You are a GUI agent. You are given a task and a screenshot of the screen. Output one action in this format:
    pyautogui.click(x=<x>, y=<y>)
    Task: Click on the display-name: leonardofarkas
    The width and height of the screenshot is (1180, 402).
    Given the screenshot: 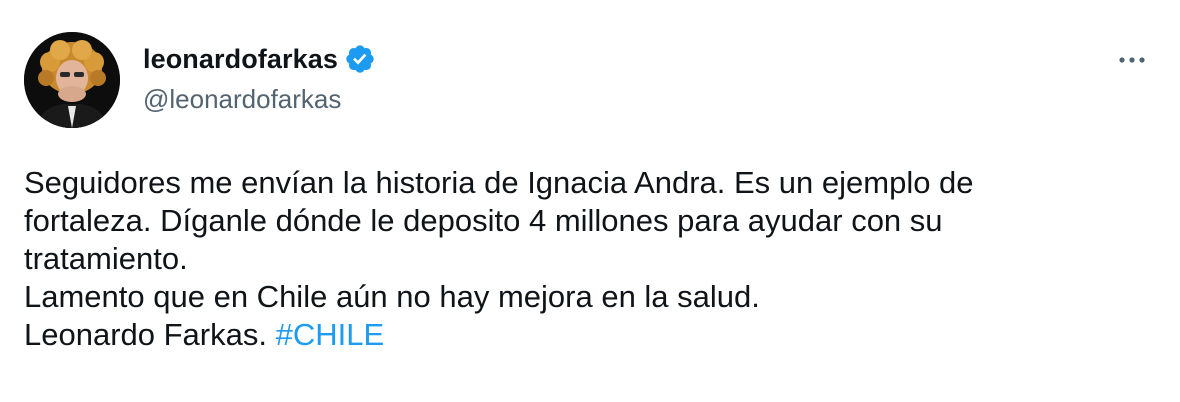 What is the action you would take?
    pyautogui.click(x=240, y=59)
    